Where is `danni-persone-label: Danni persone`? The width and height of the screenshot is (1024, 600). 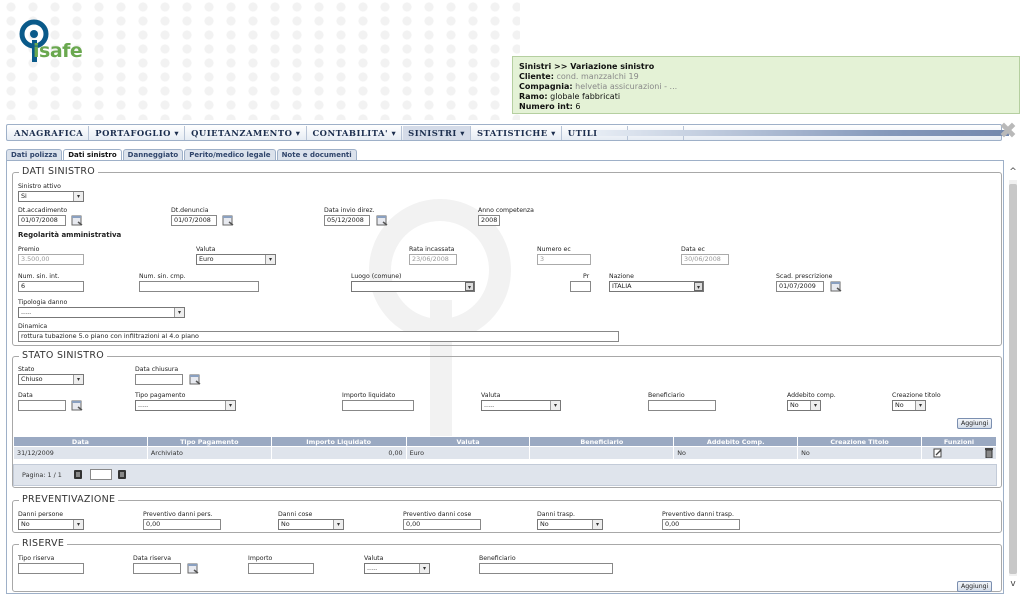 danni-persone-label: Danni persone is located at coordinates (41, 514).